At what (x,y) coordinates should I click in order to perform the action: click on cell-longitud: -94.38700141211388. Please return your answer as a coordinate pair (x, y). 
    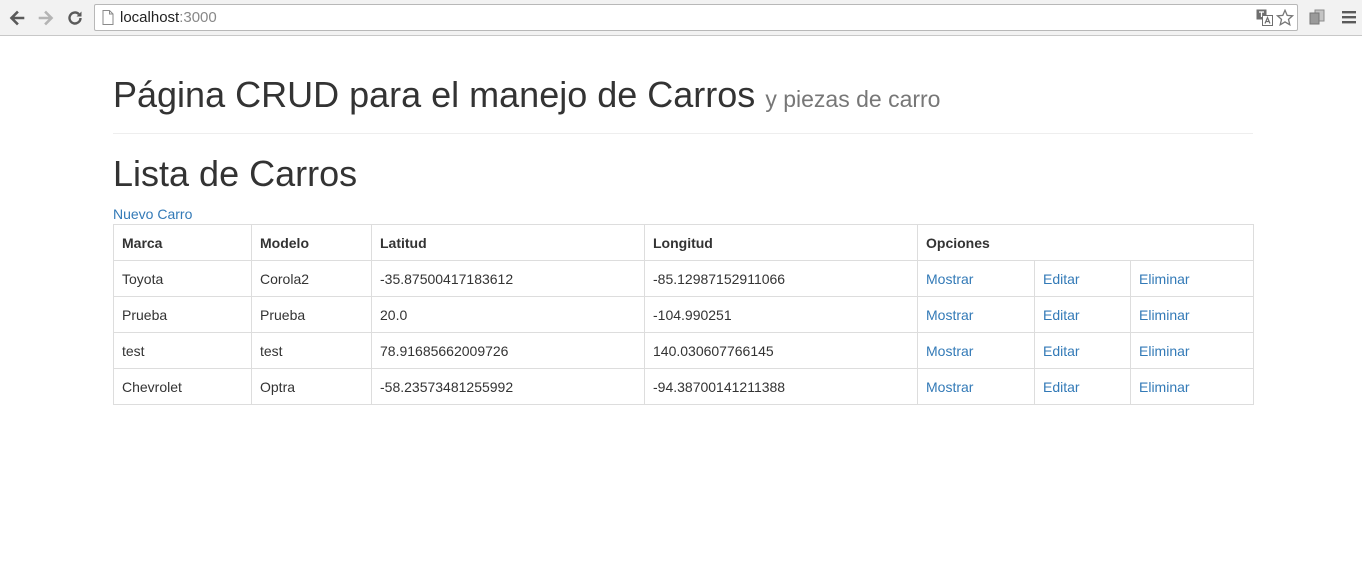
    Looking at the image, I should click on (781, 386).